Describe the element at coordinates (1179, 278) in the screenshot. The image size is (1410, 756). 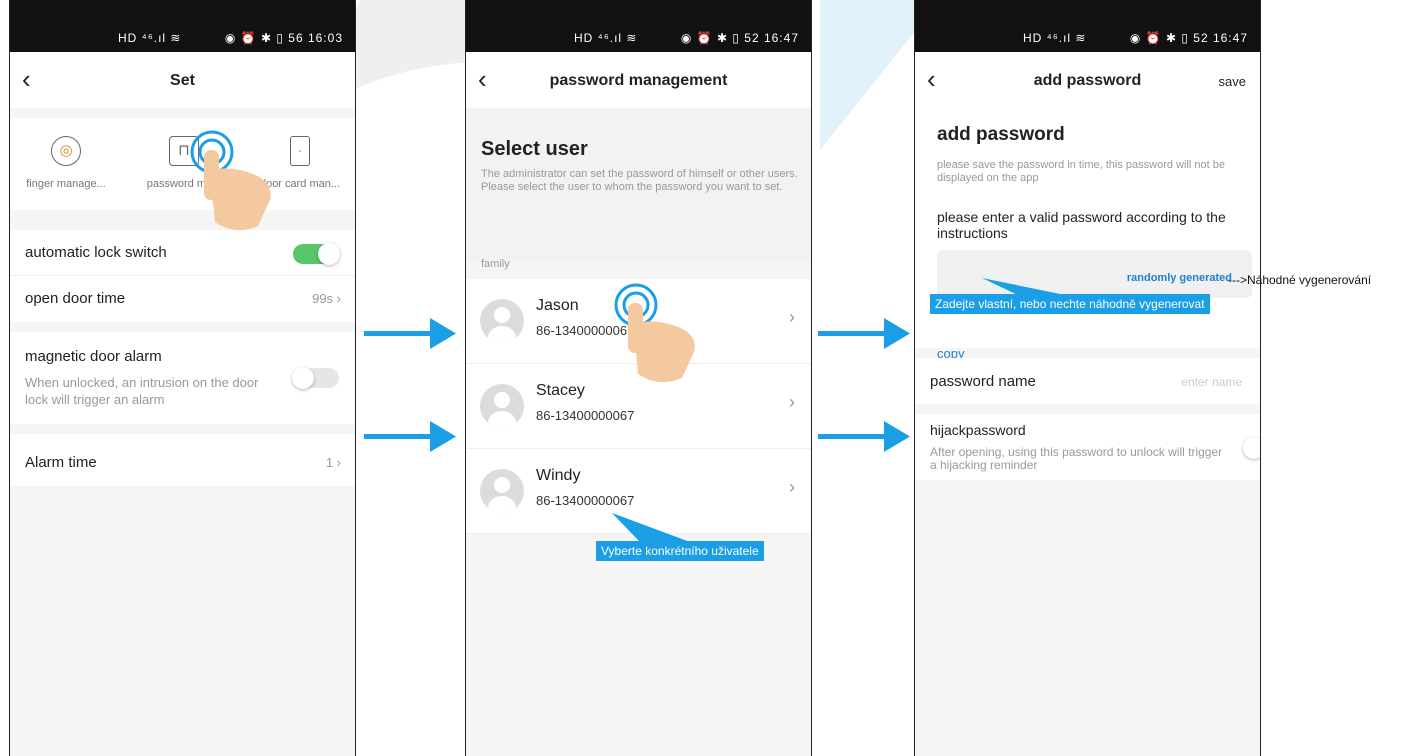
I see `randomly-generated-button: randomly generated` at that location.